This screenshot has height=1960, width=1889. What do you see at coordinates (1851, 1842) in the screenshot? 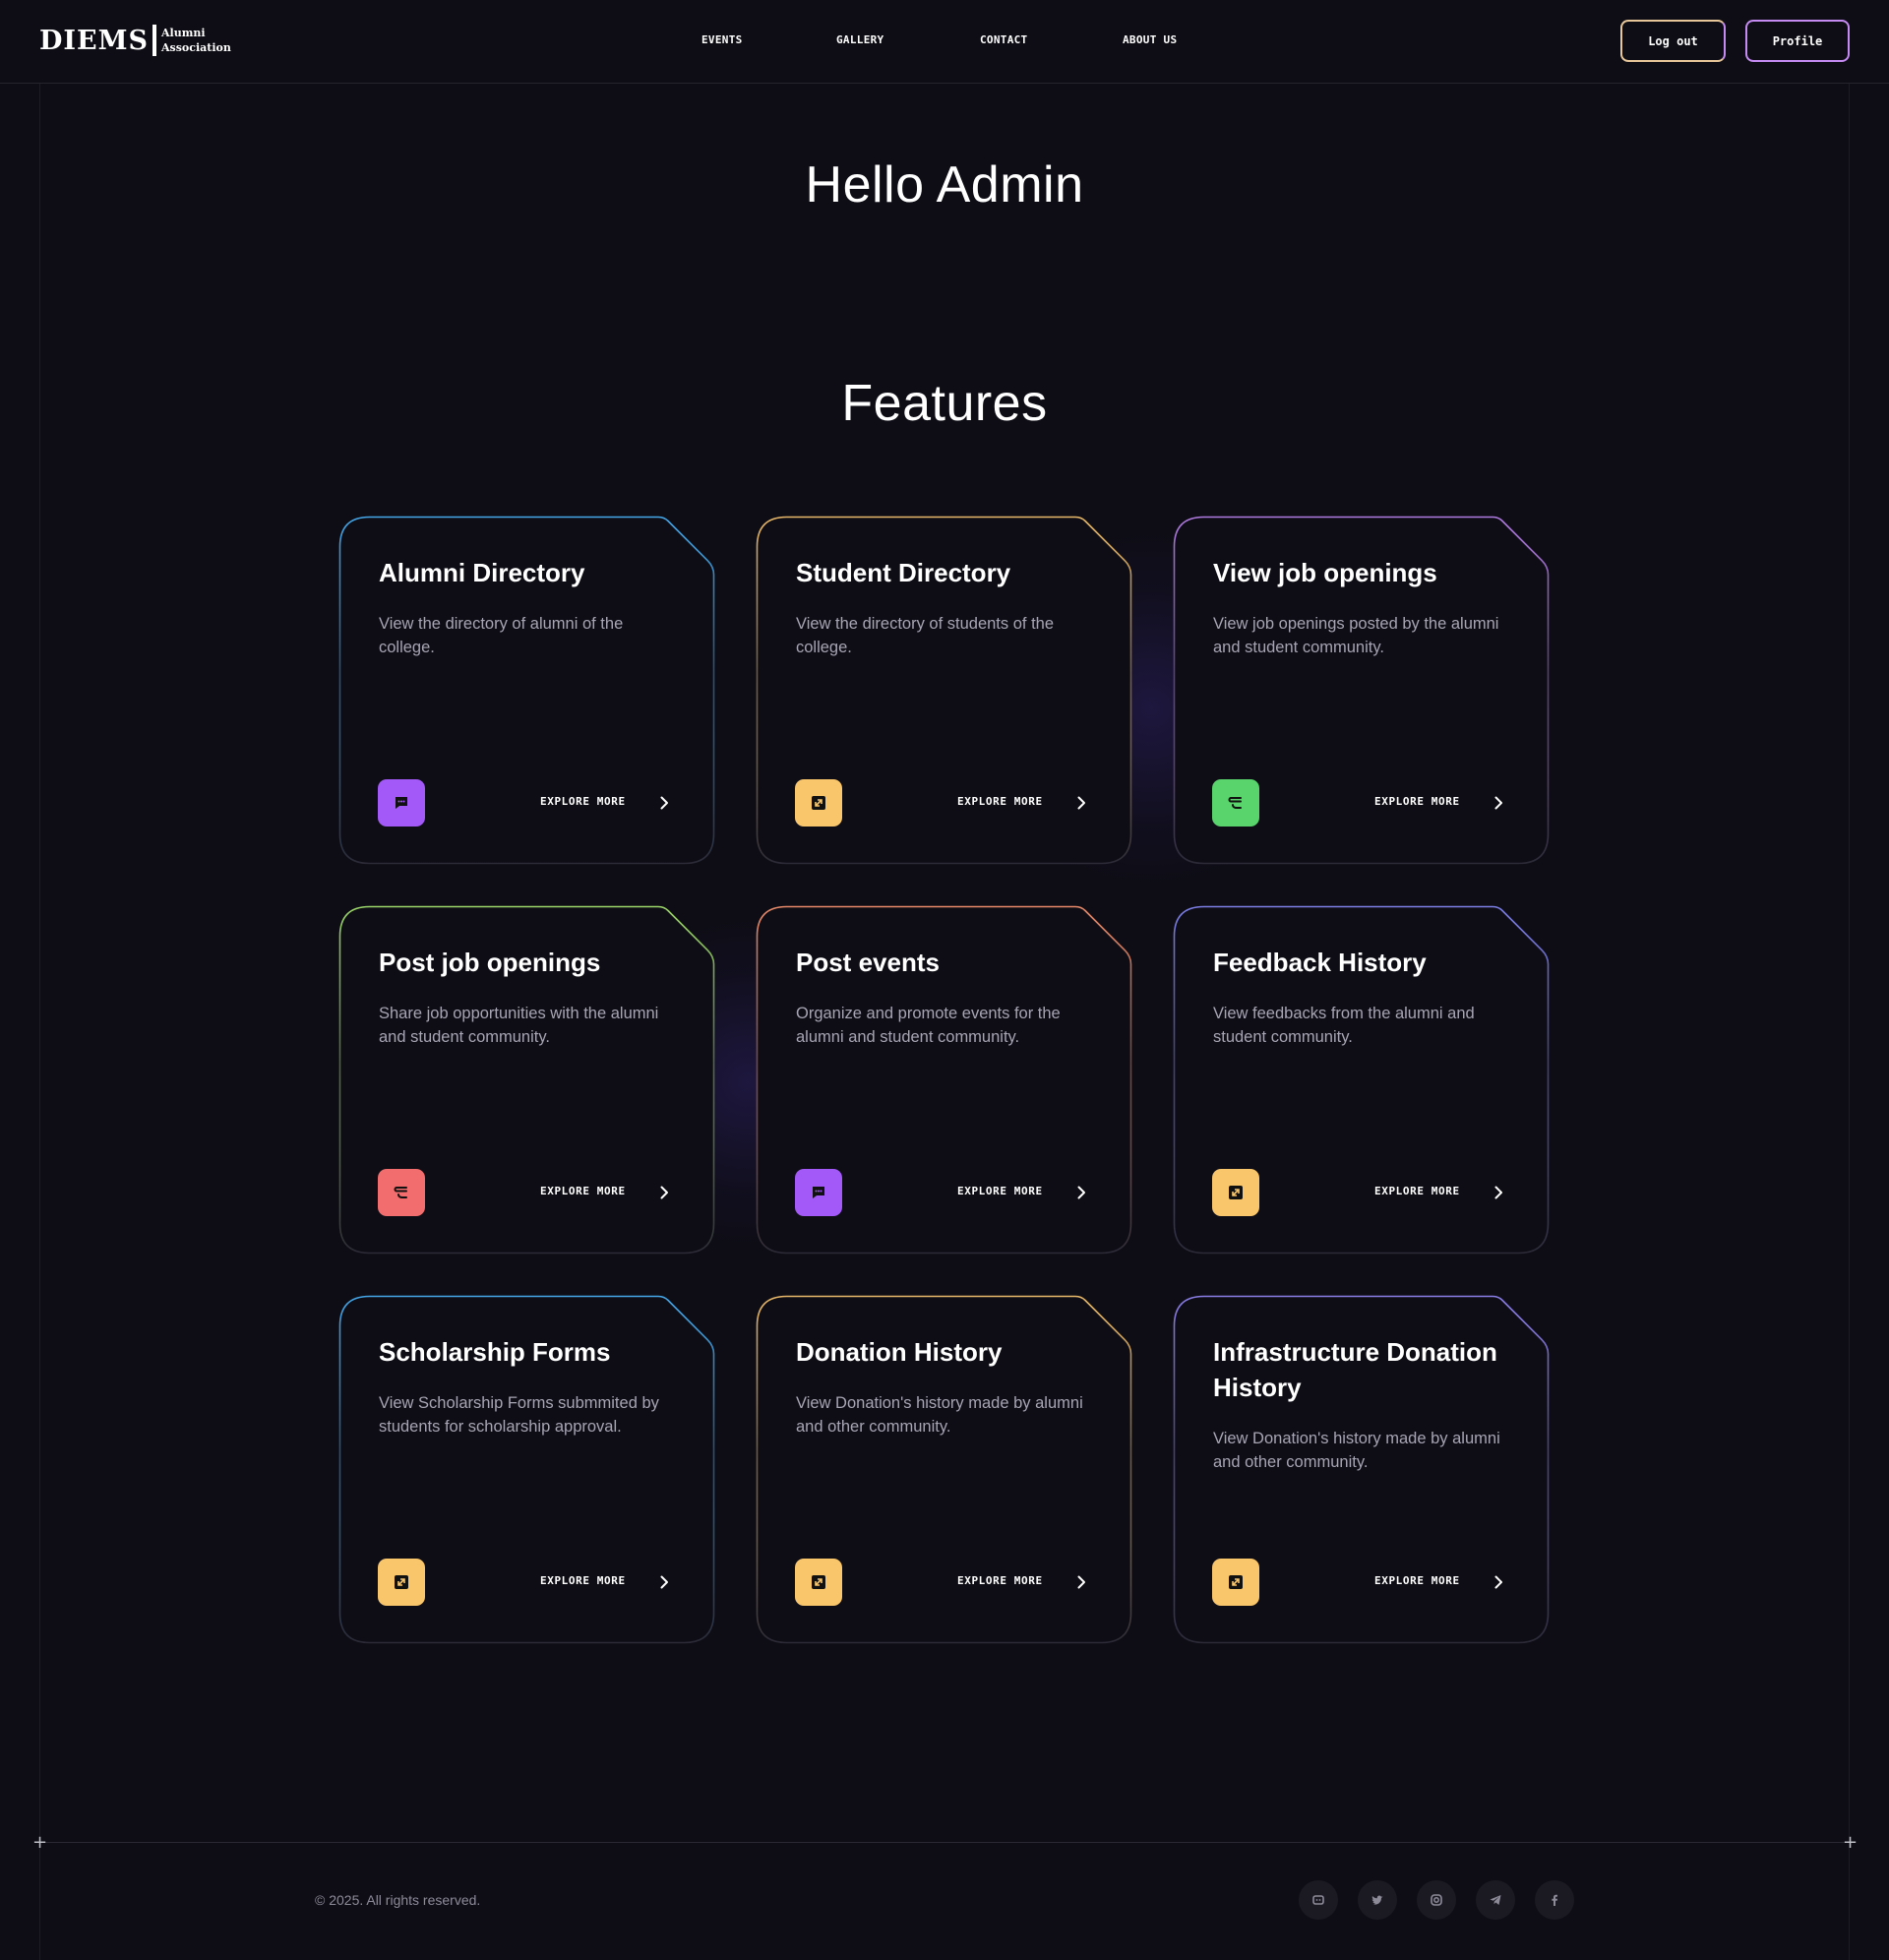
I see `plus-marker-right: +` at bounding box center [1851, 1842].